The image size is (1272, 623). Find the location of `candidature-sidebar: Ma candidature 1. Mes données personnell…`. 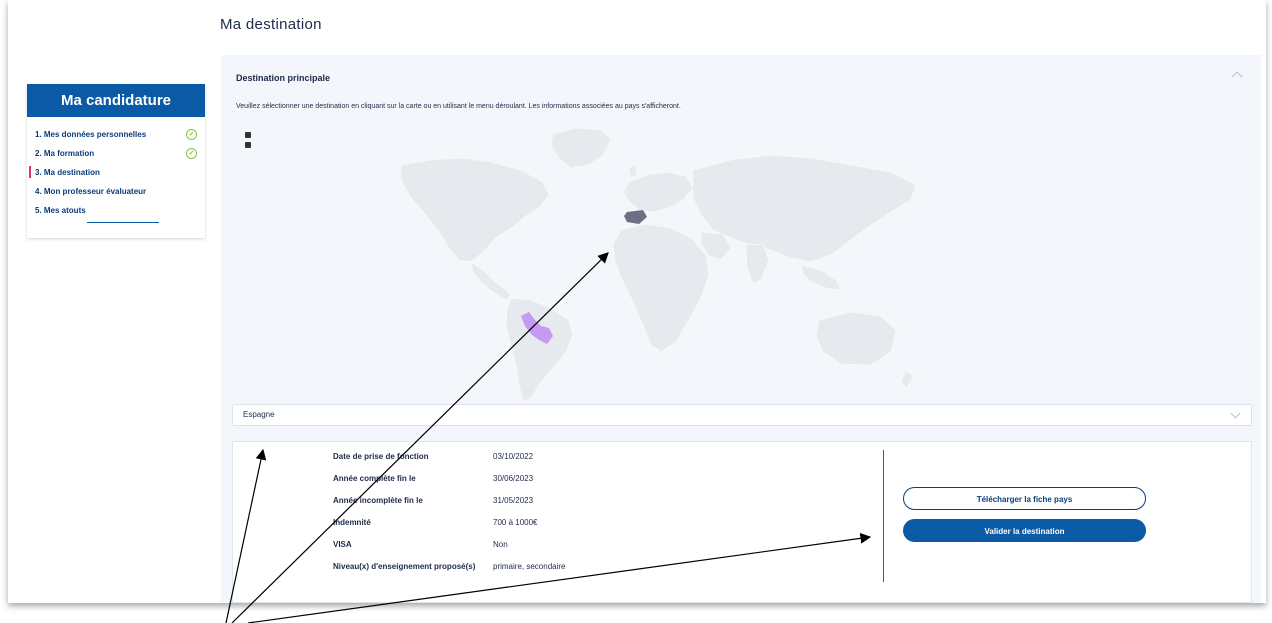

candidature-sidebar: Ma candidature 1. Mes données personnell… is located at coordinates (116, 161).